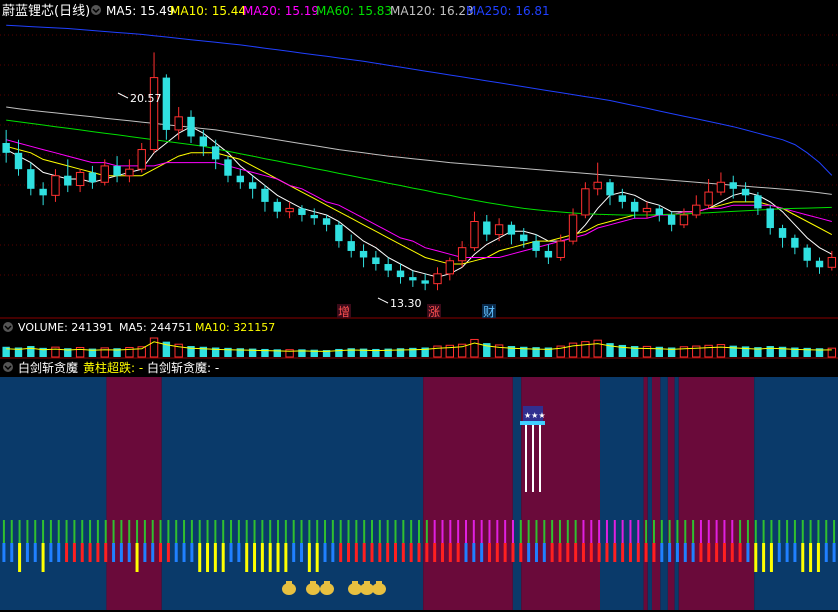  I want to click on high-annotation: 20.57, so click(139, 98).